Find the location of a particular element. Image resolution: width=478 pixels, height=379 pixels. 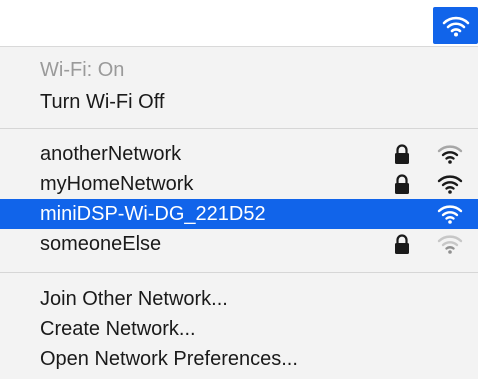

menubar-wifi-button is located at coordinates (455, 25).